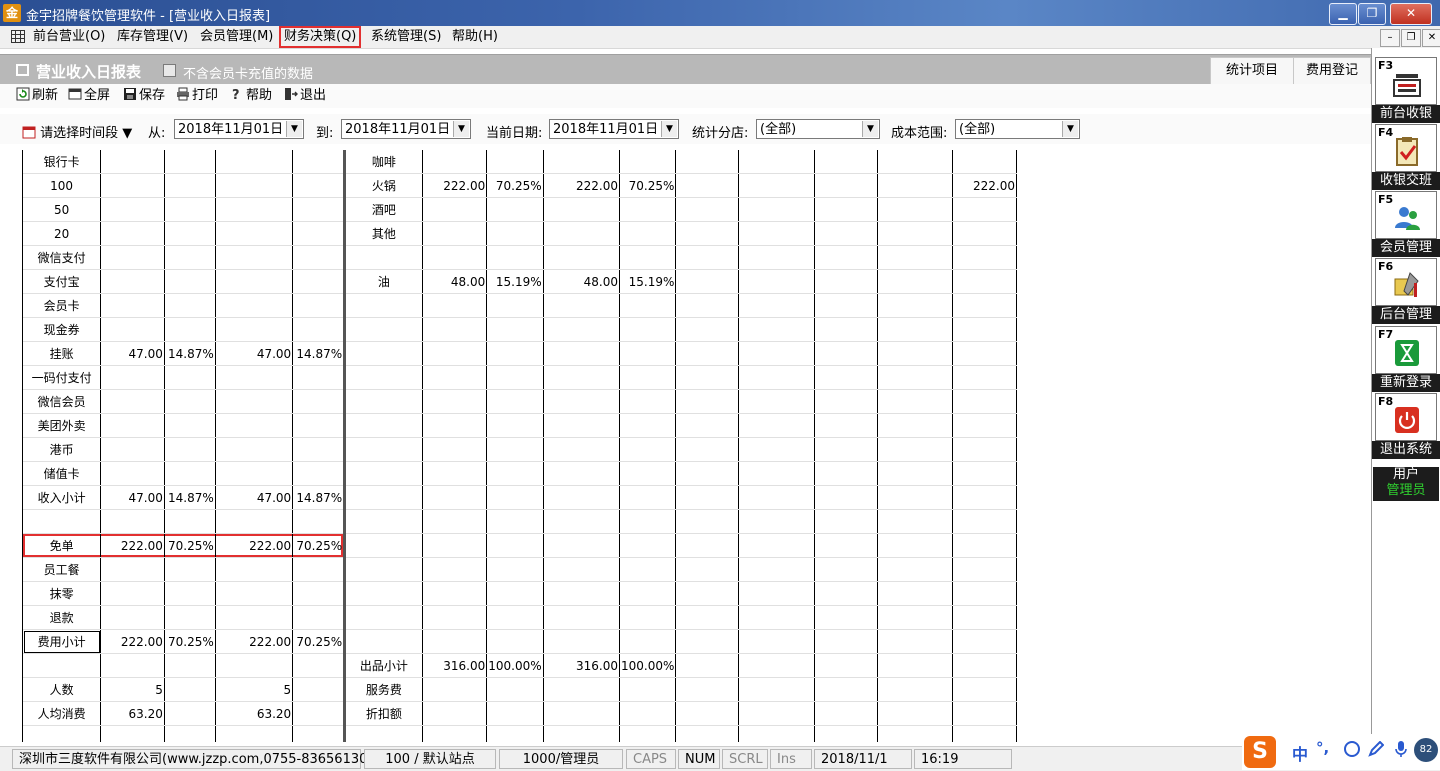 This screenshot has height=771, width=1440. What do you see at coordinates (1341, 752) in the screenshot?
I see `ime-toolbar: S 中 °, 82` at bounding box center [1341, 752].